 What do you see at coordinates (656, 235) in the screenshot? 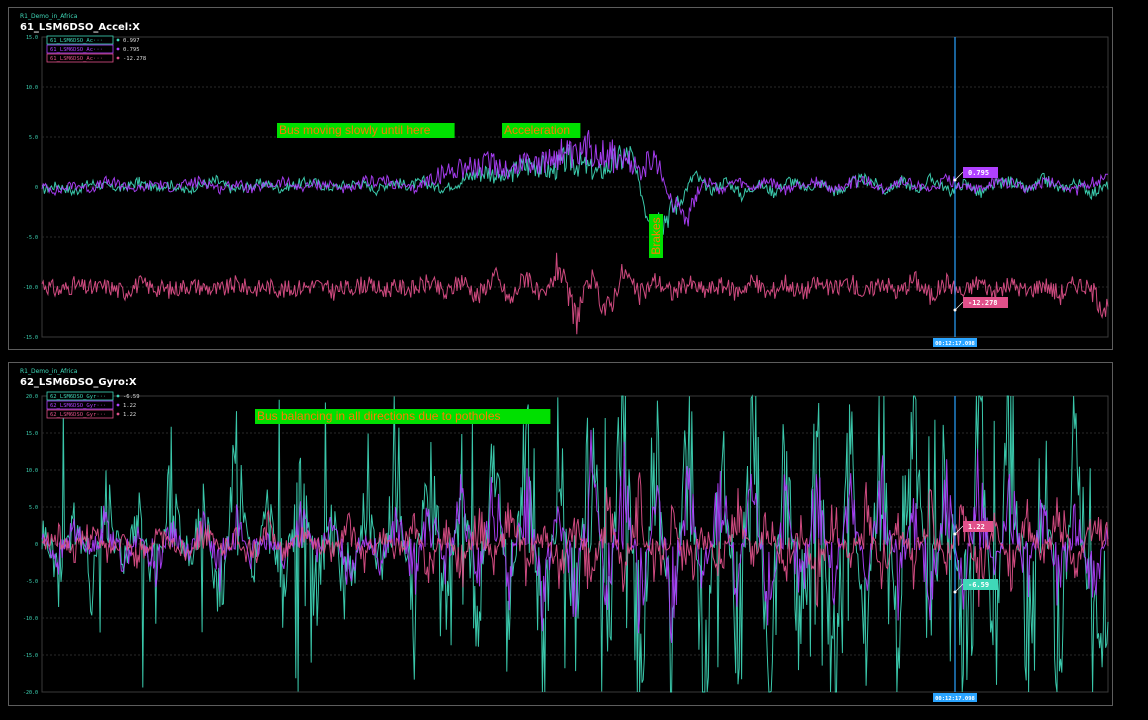
I see `annotation-text: Brakes` at bounding box center [656, 235].